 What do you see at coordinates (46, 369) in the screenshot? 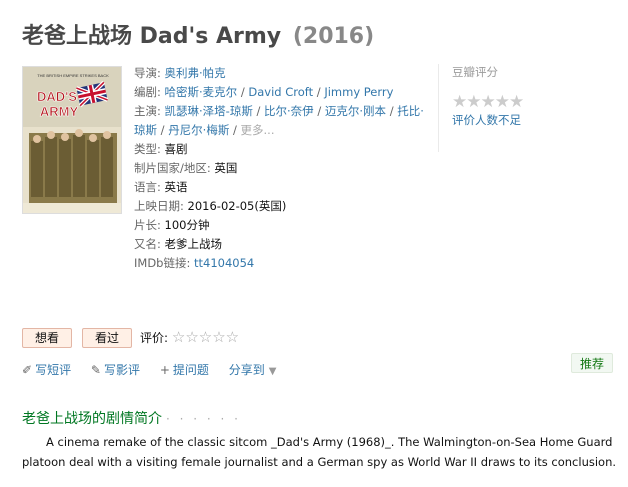
I see `short-review-action: ✐ 写短评` at bounding box center [46, 369].